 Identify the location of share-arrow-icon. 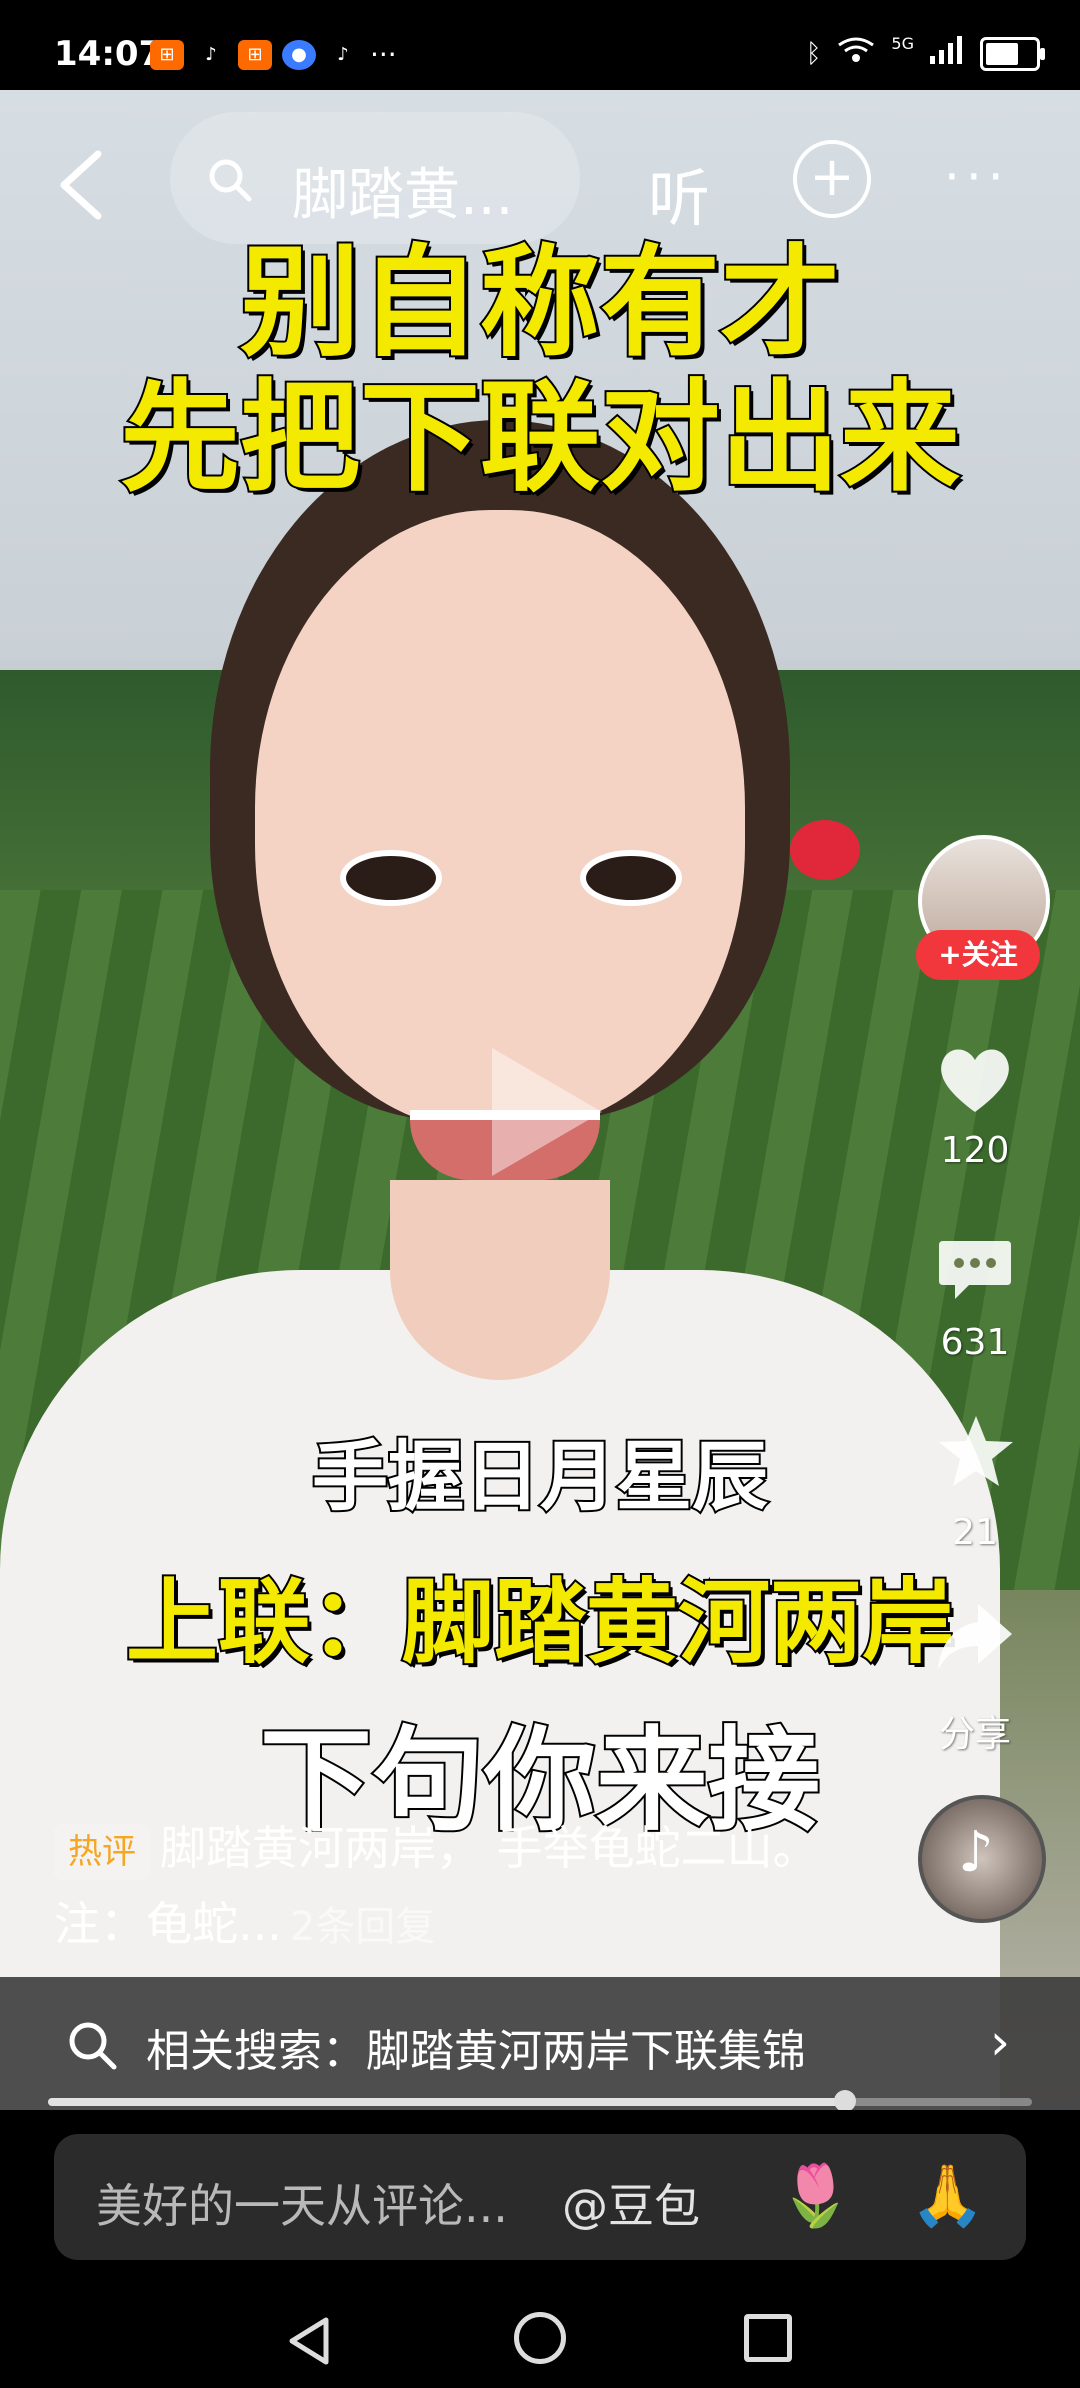
(974, 1638).